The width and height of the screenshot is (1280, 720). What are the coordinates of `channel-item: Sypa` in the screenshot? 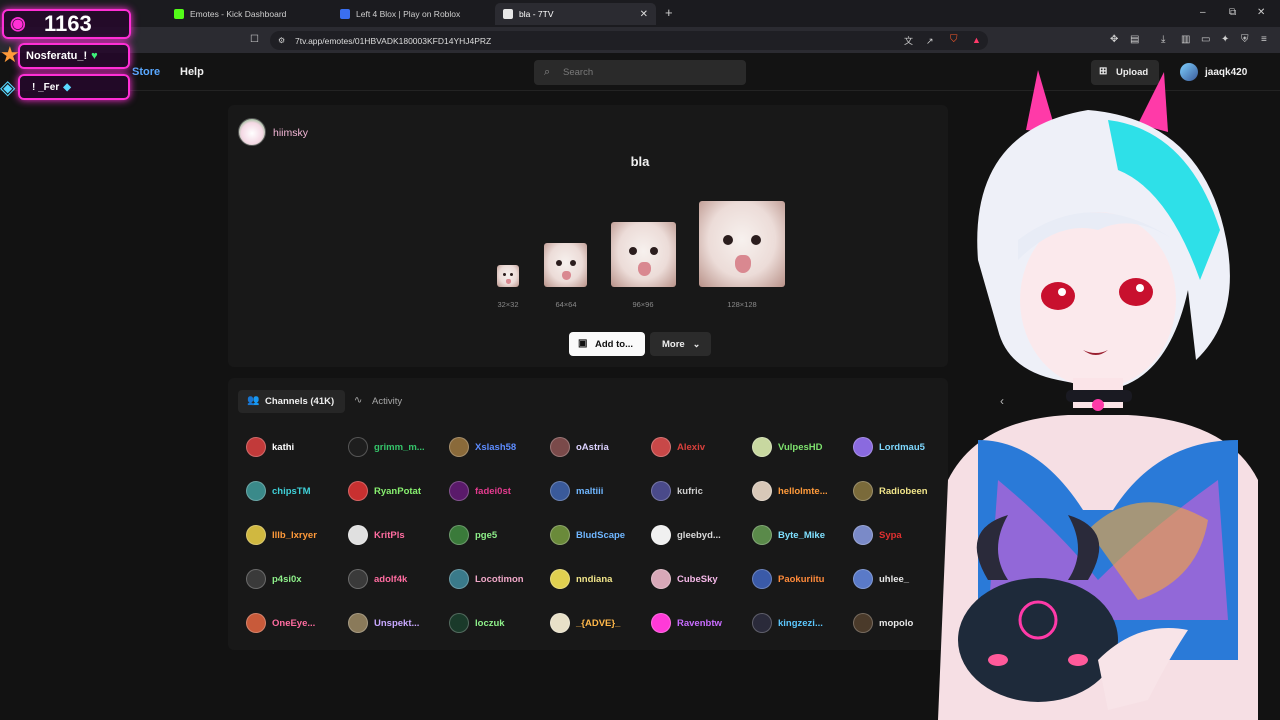 It's located at (877, 535).